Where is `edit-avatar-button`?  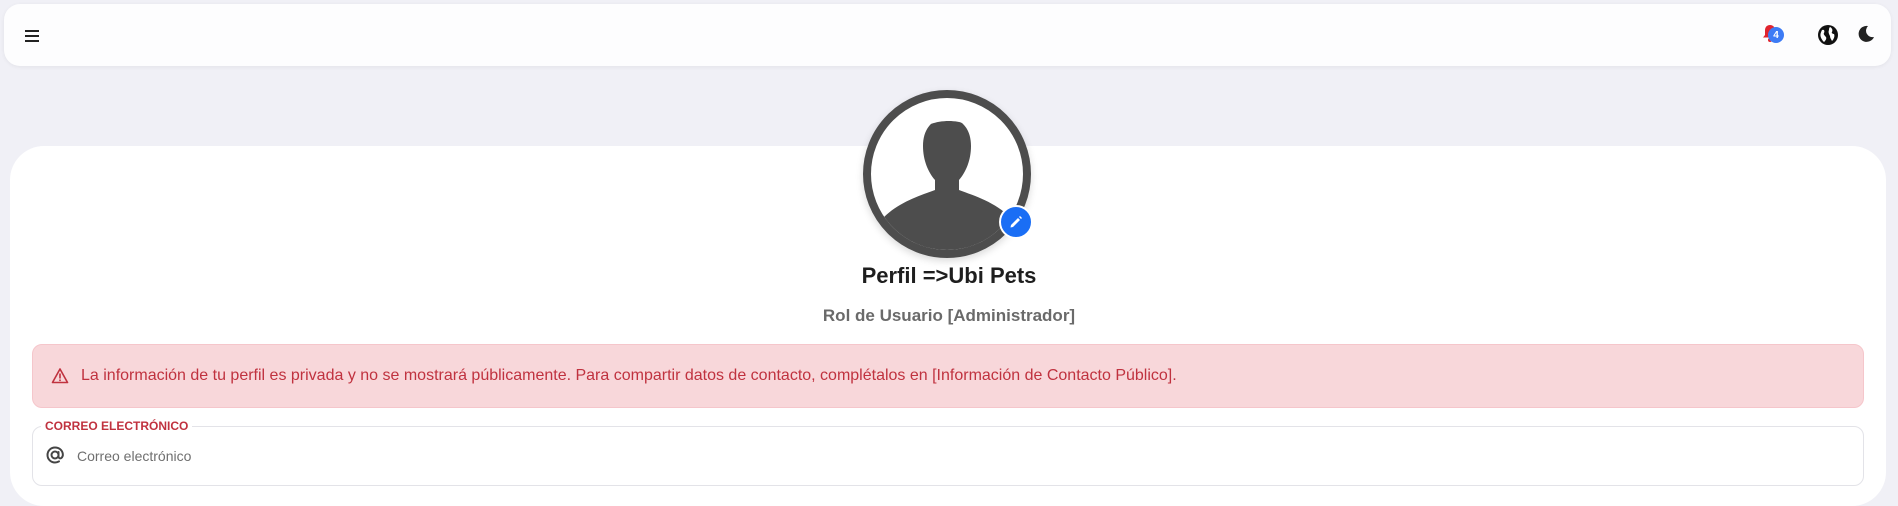 edit-avatar-button is located at coordinates (1016, 222).